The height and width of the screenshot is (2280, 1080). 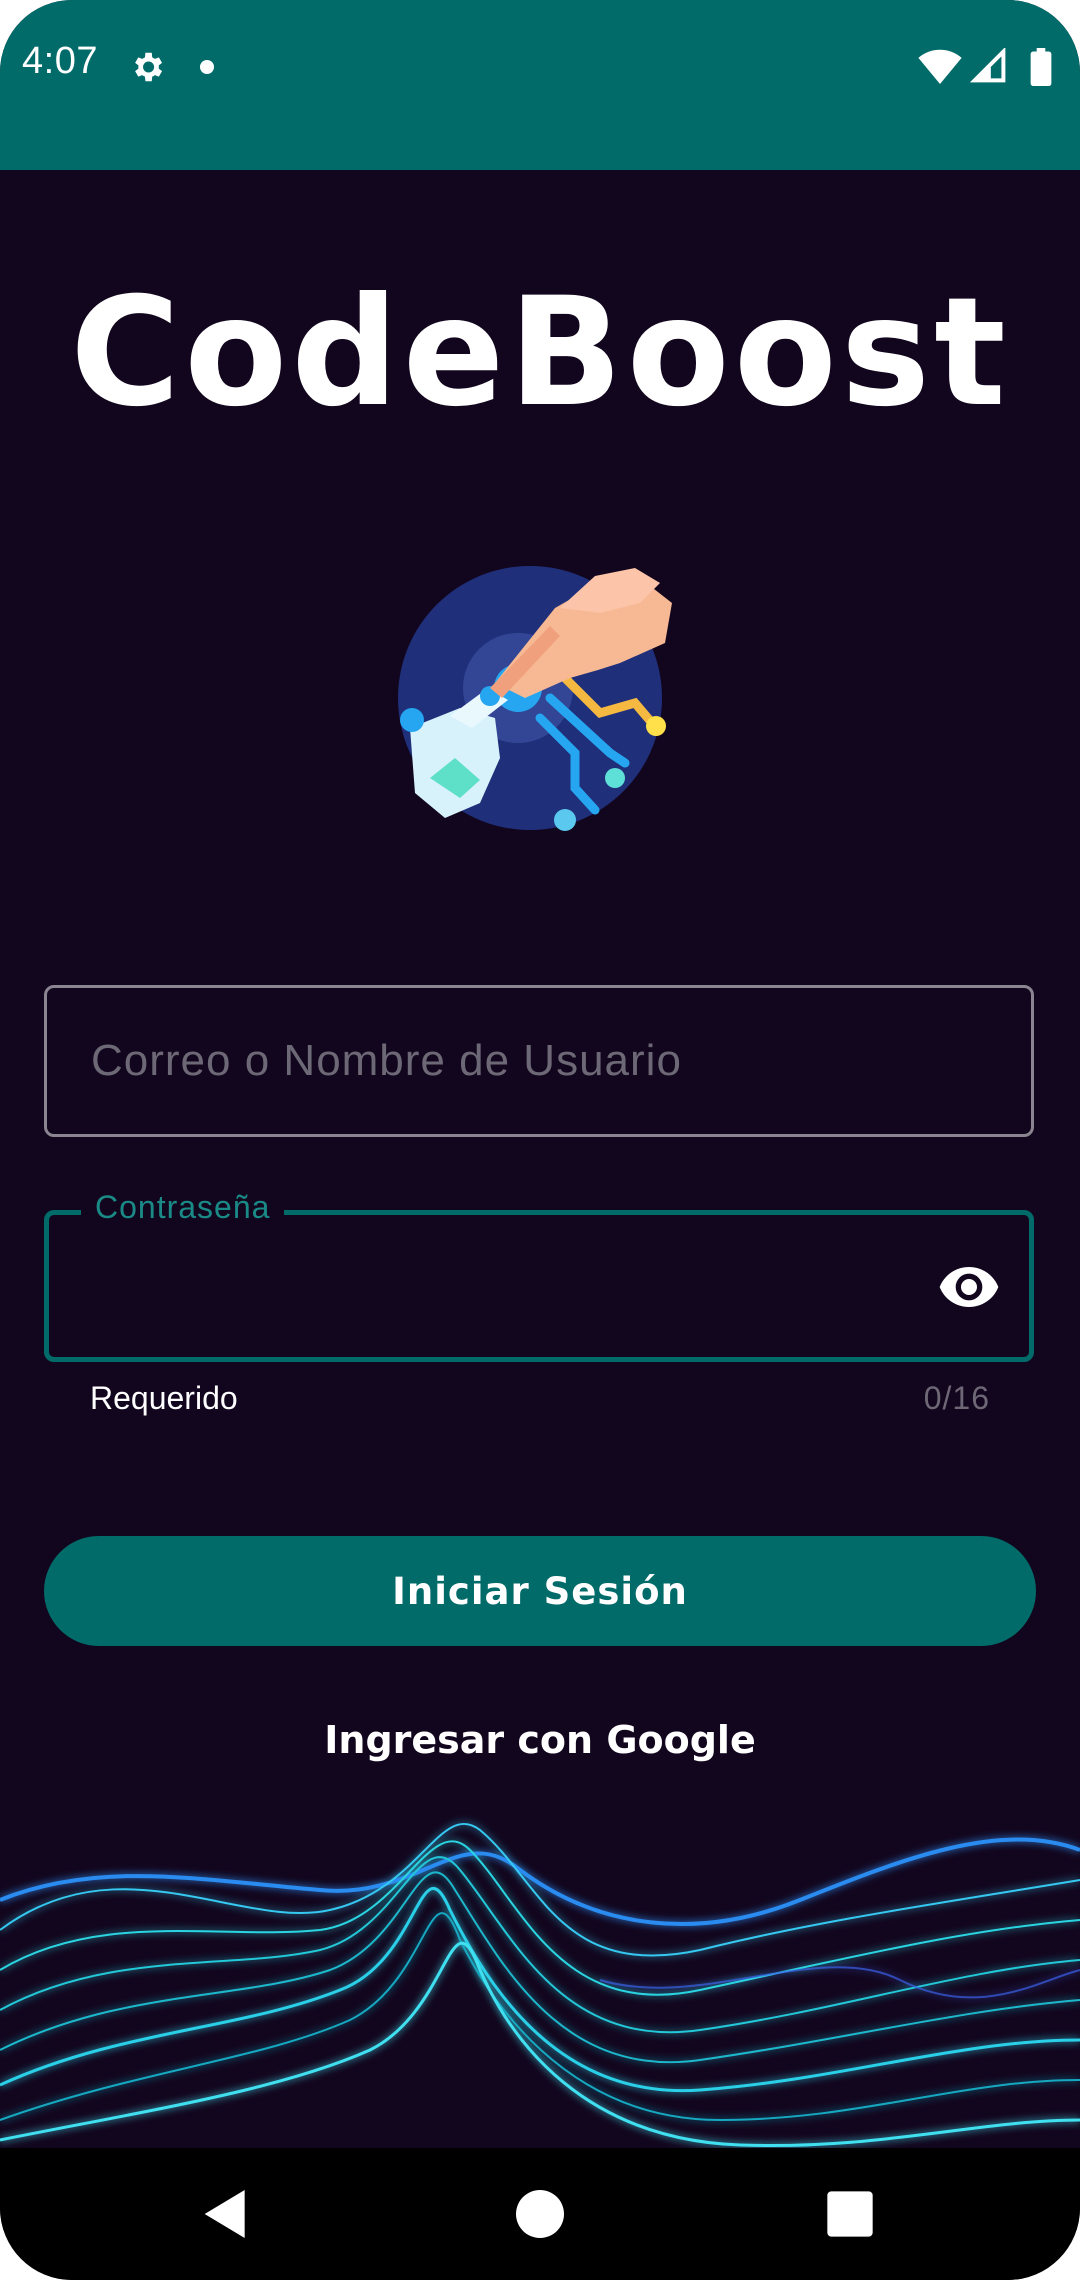 What do you see at coordinates (540, 1985) in the screenshot?
I see `decorative-waves` at bounding box center [540, 1985].